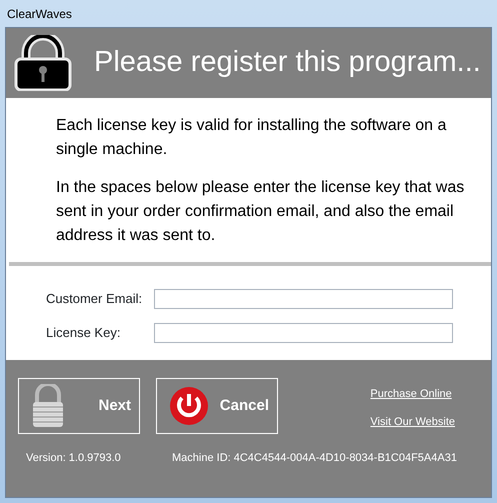 The height and width of the screenshot is (503, 497). Describe the element at coordinates (412, 422) in the screenshot. I see `link: Visit Our Website` at that location.